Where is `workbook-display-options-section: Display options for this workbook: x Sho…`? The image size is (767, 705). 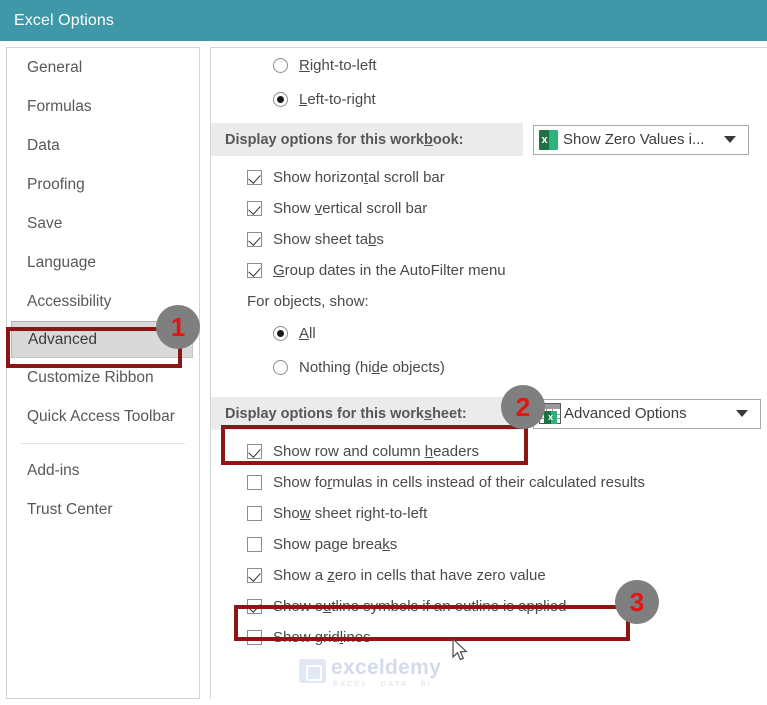
workbook-display-options-section: Display options for this workbook: x Sho… is located at coordinates (489, 139).